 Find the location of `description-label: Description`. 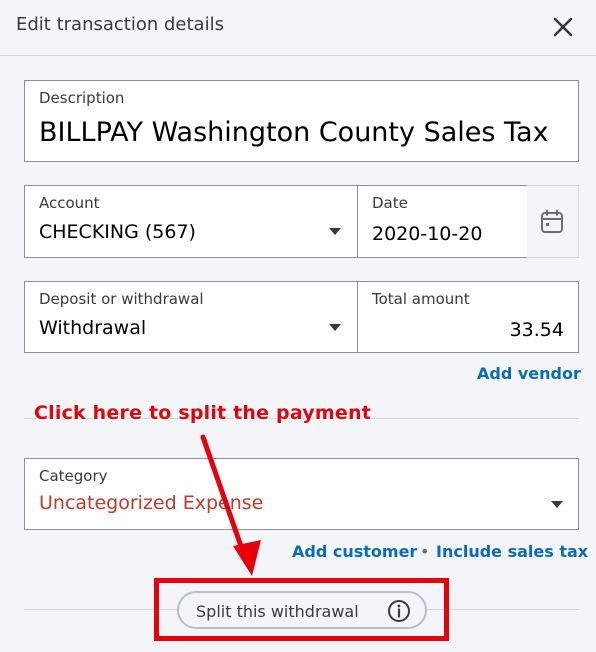

description-label: Description is located at coordinates (82, 98).